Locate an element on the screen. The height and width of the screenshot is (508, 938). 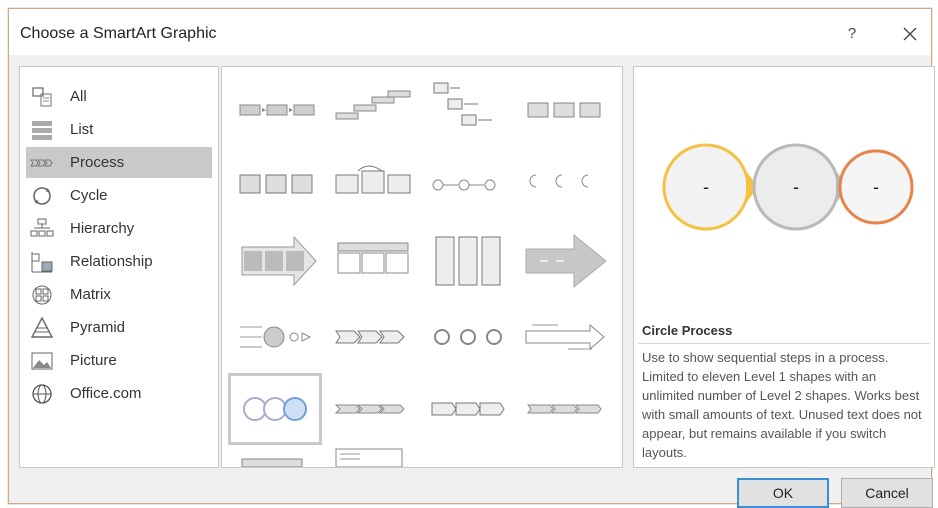
process-icon is located at coordinates (41, 162).